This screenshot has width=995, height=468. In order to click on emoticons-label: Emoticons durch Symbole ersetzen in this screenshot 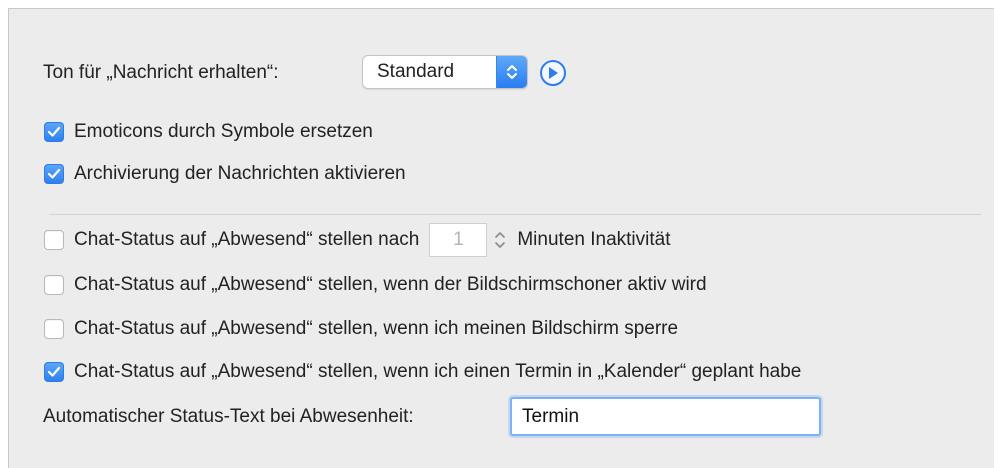, I will do `click(223, 131)`.